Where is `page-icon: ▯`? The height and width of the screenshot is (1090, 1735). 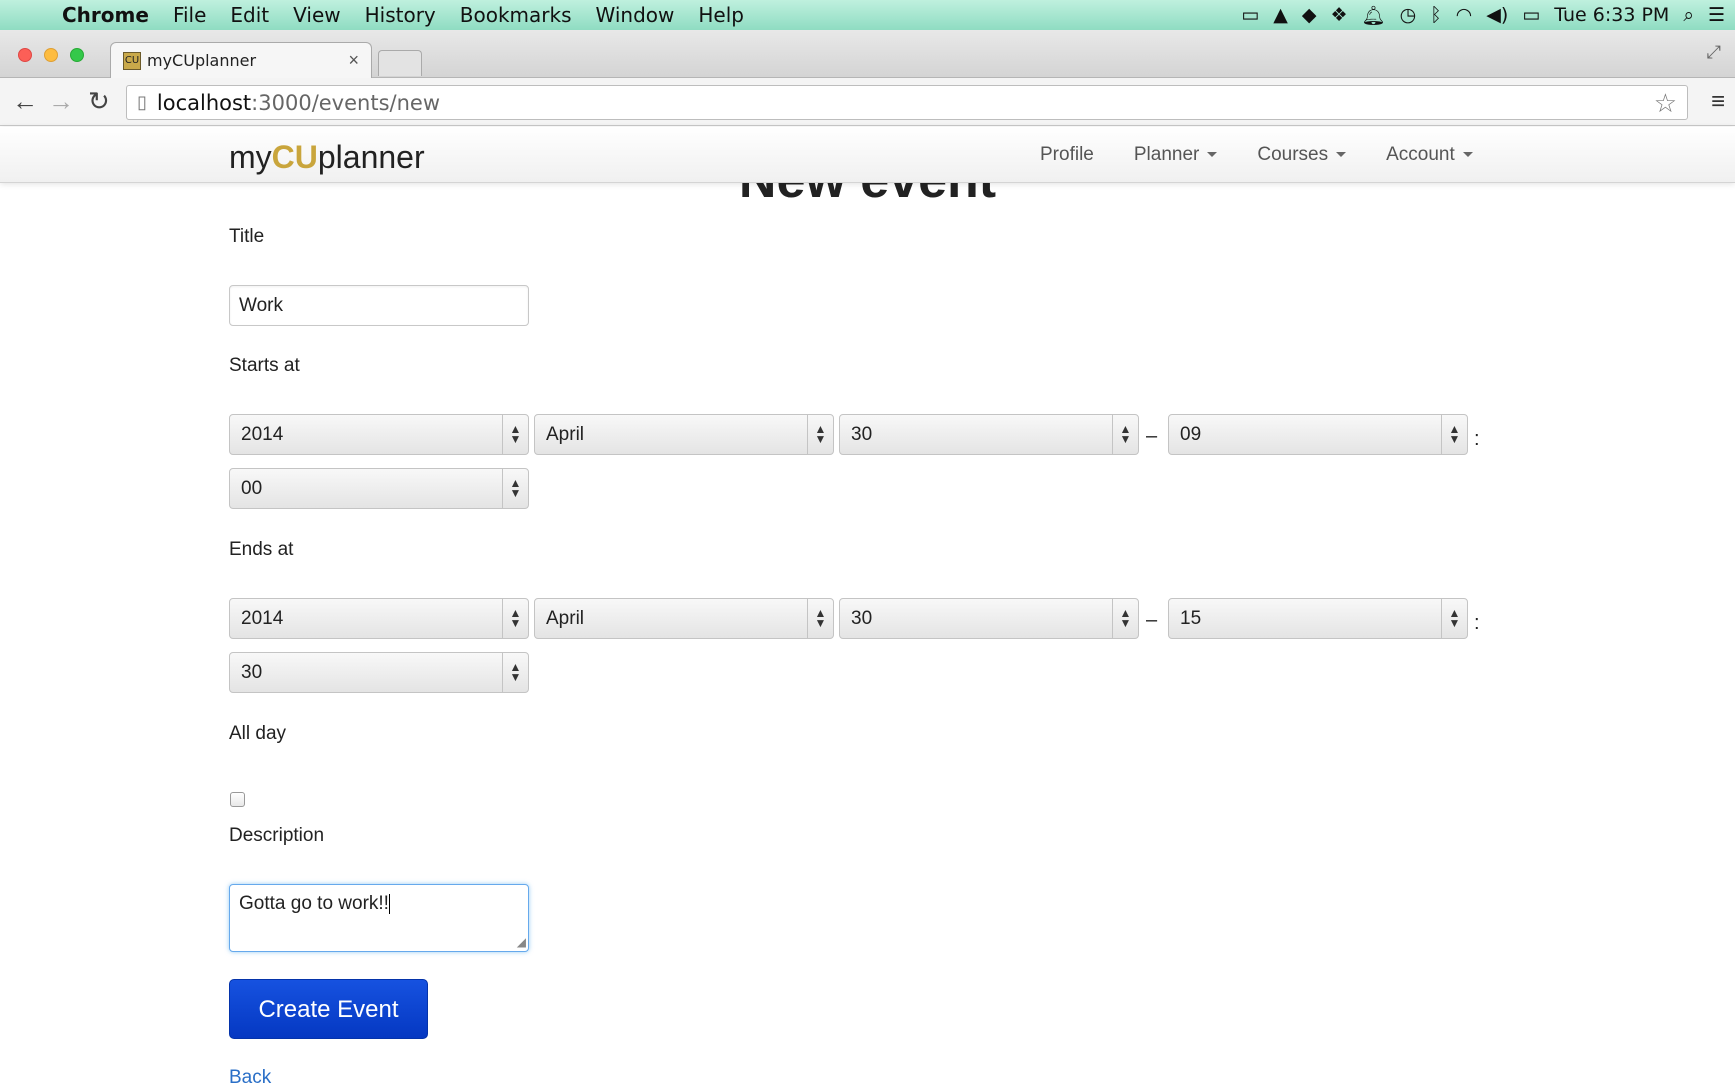 page-icon: ▯ is located at coordinates (142, 102).